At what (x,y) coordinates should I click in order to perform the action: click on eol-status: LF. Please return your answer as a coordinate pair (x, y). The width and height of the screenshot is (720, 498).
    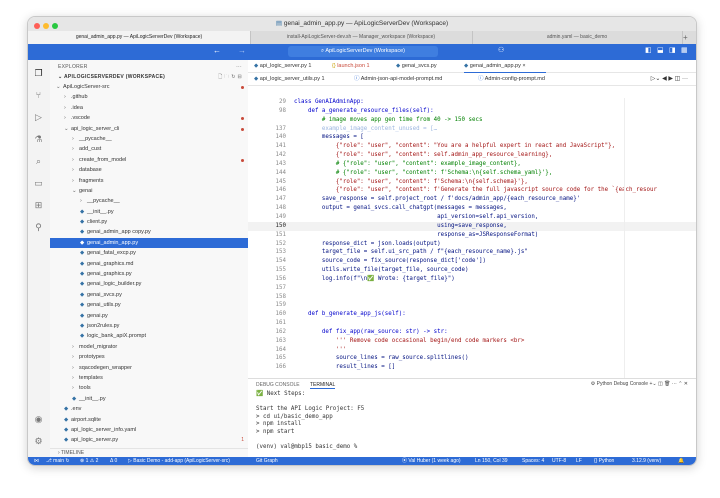
    Looking at the image, I should click on (579, 461).